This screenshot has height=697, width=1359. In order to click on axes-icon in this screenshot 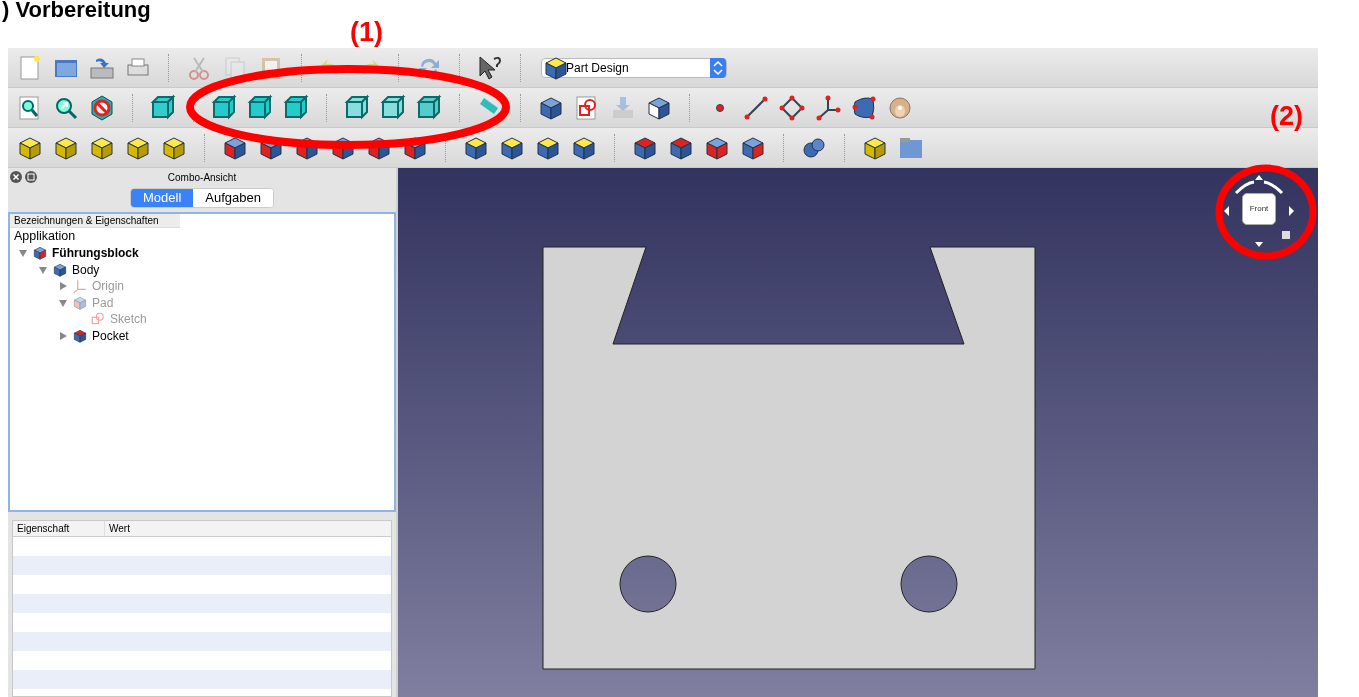, I will do `click(828, 107)`.